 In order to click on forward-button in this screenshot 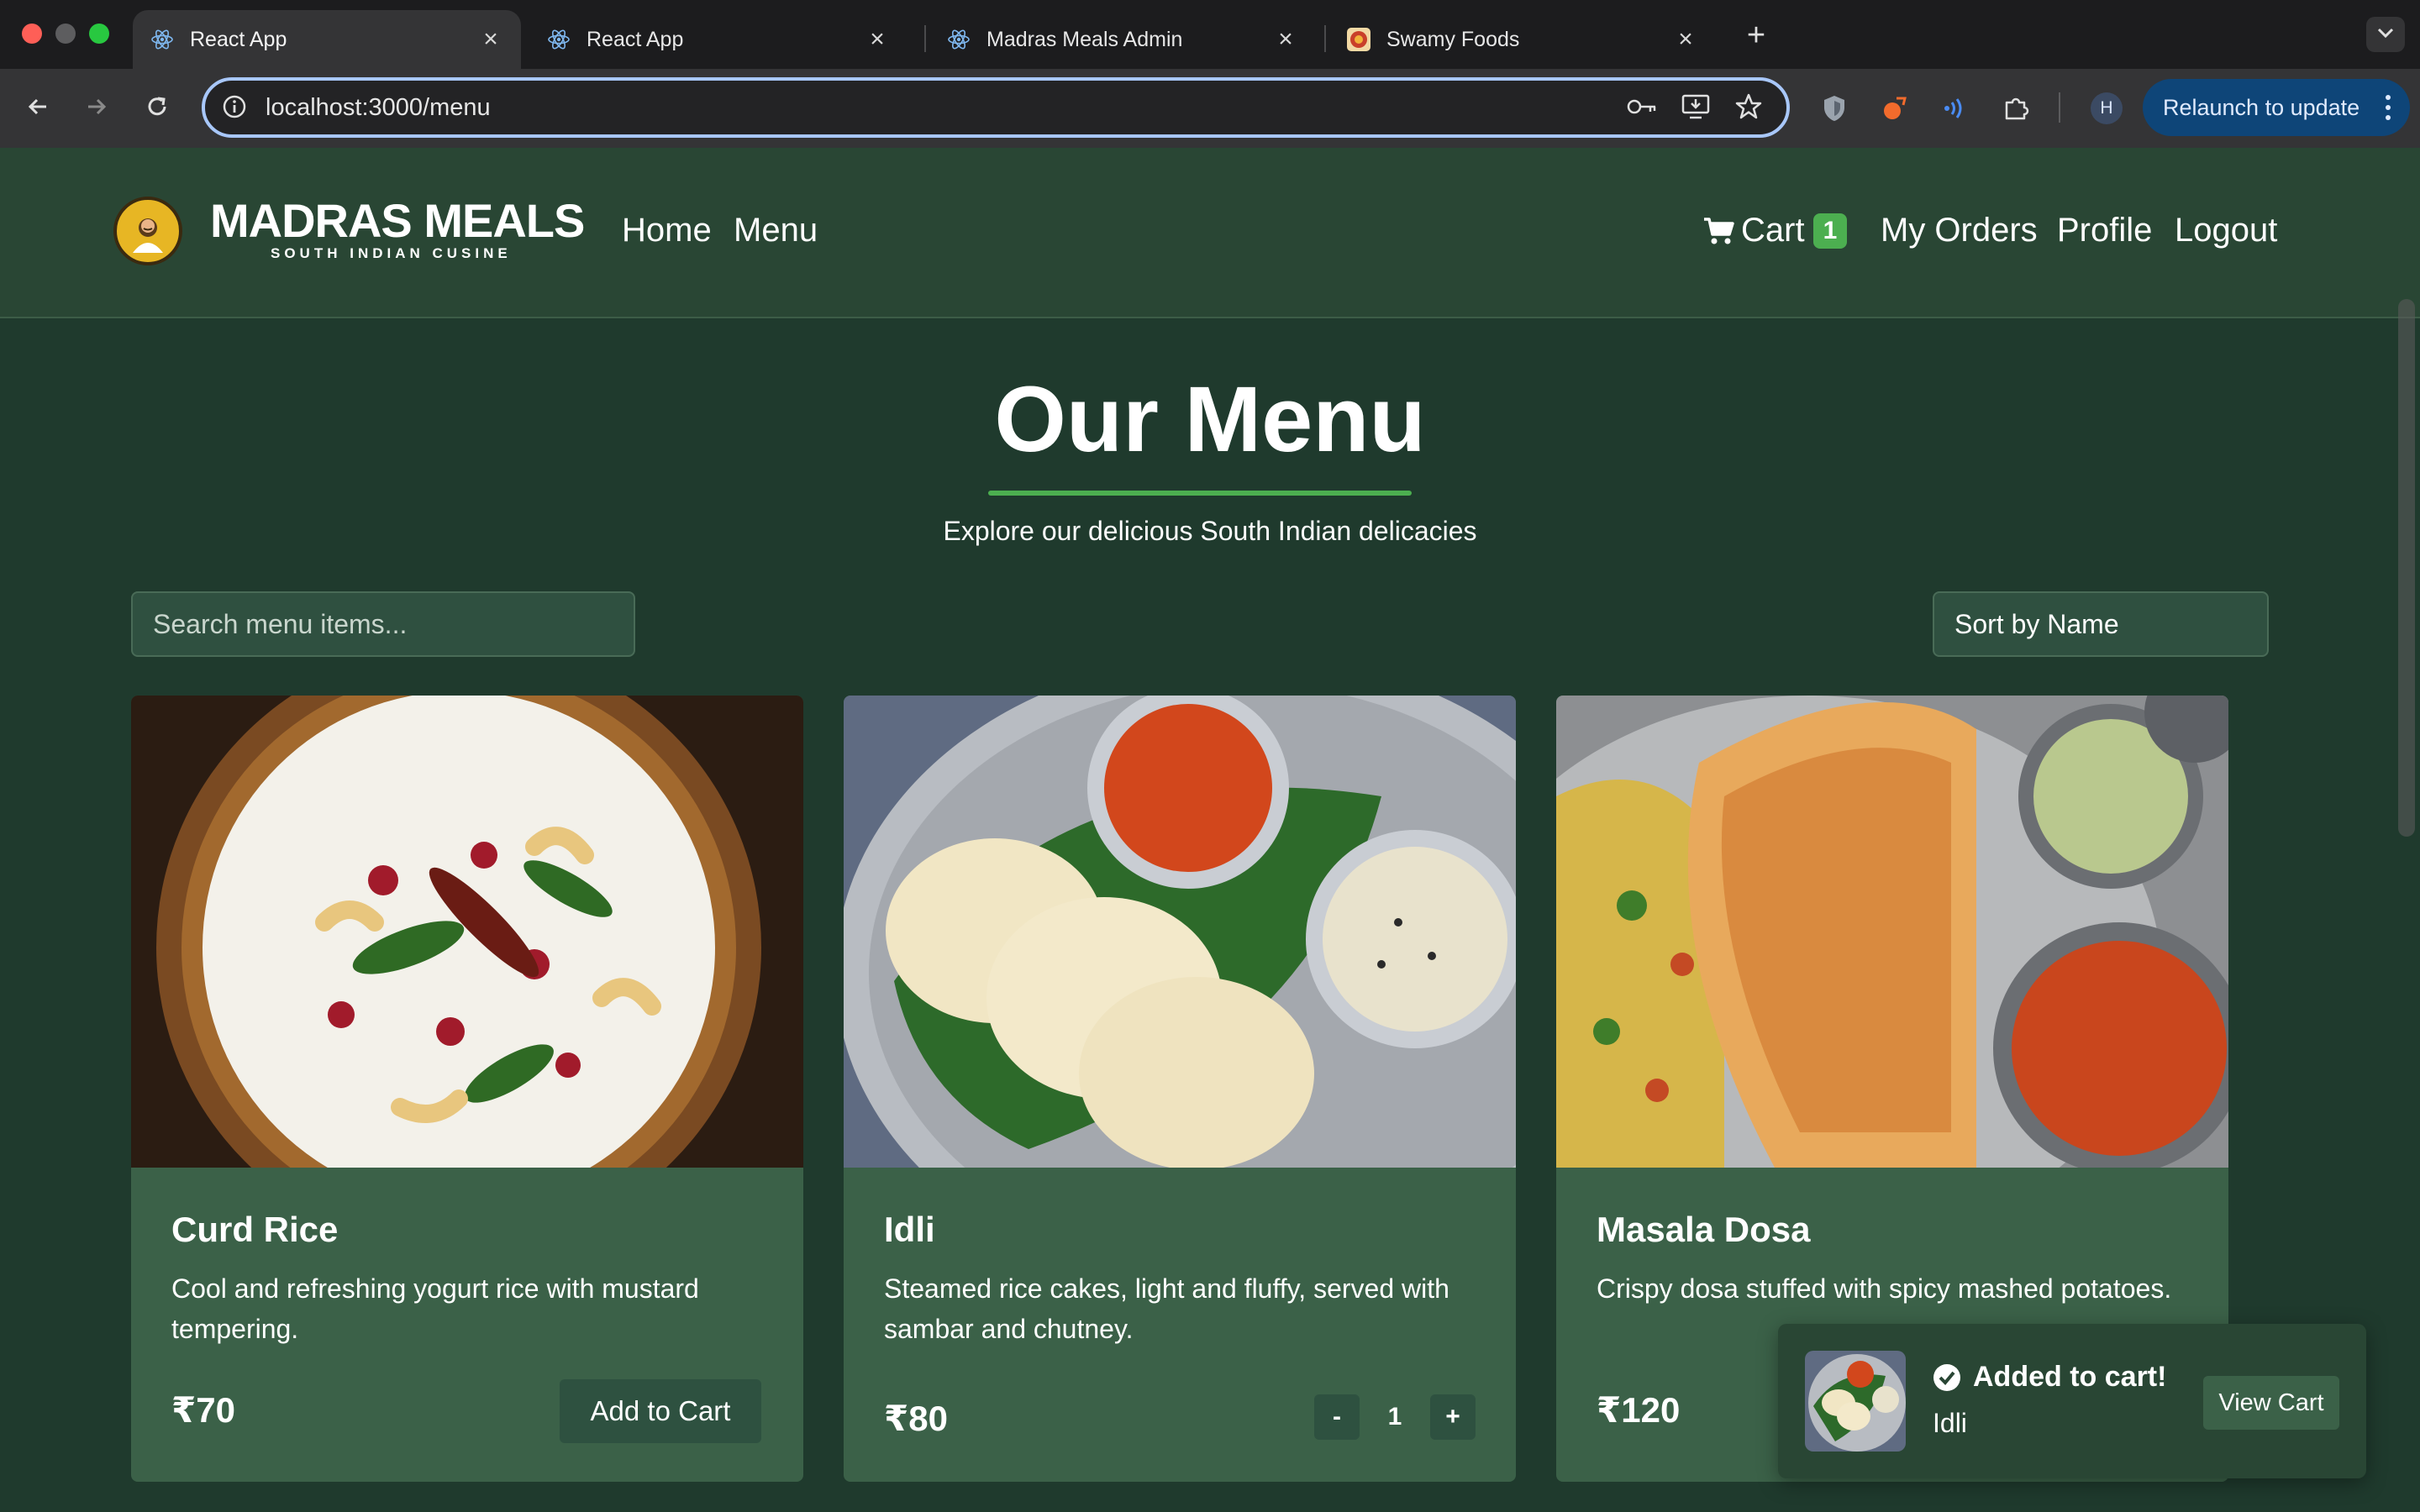, I will do `click(97, 108)`.